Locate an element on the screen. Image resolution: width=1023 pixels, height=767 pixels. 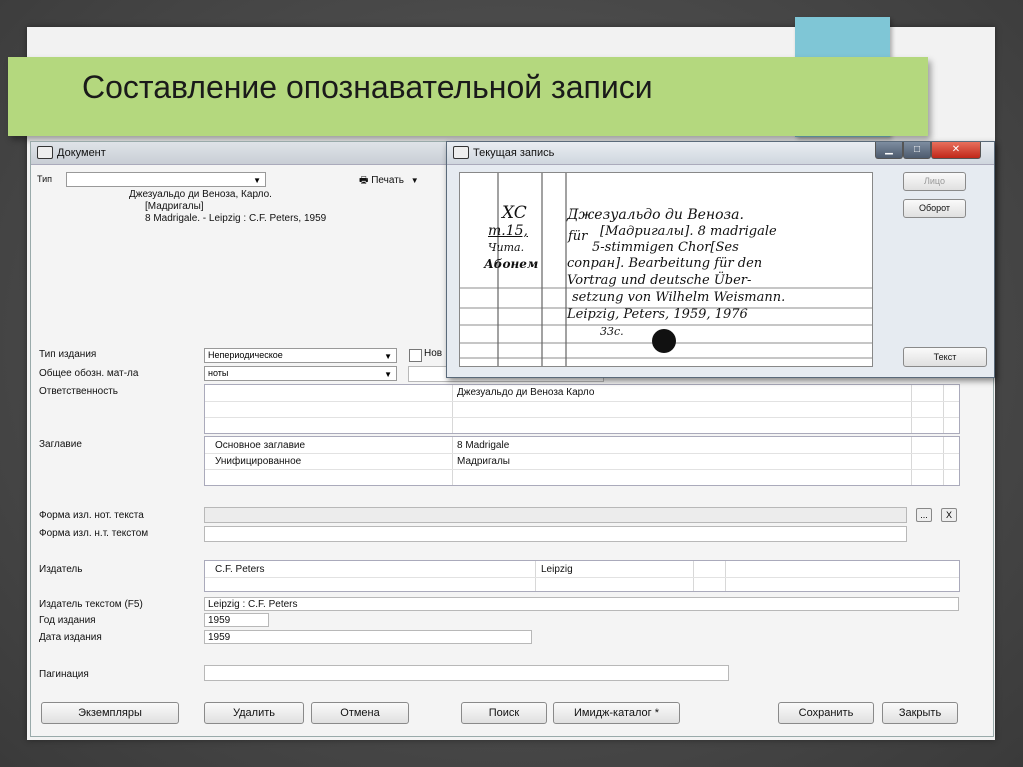
title-row-kind: Унифицированное is located at coordinates (258, 461).